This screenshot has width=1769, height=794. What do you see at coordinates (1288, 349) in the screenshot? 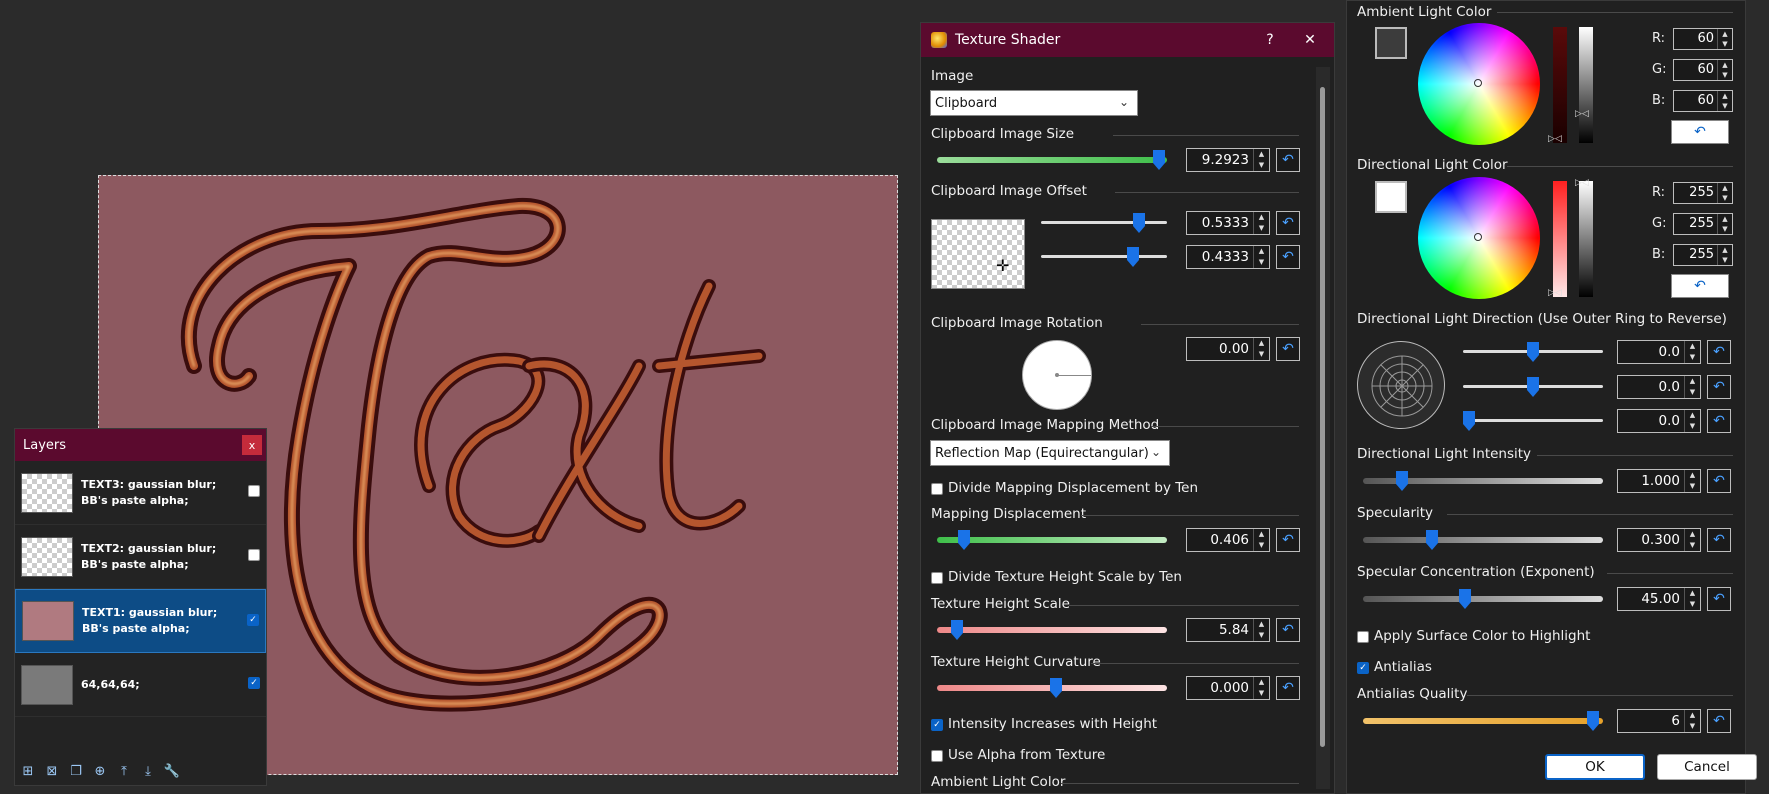
I see `rotation-reset-button: ↶` at bounding box center [1288, 349].